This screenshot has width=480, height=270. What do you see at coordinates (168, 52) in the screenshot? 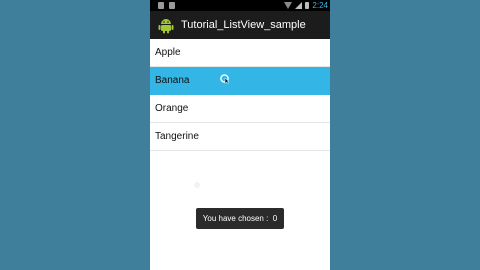
I see `list-item-label: Apple` at bounding box center [168, 52].